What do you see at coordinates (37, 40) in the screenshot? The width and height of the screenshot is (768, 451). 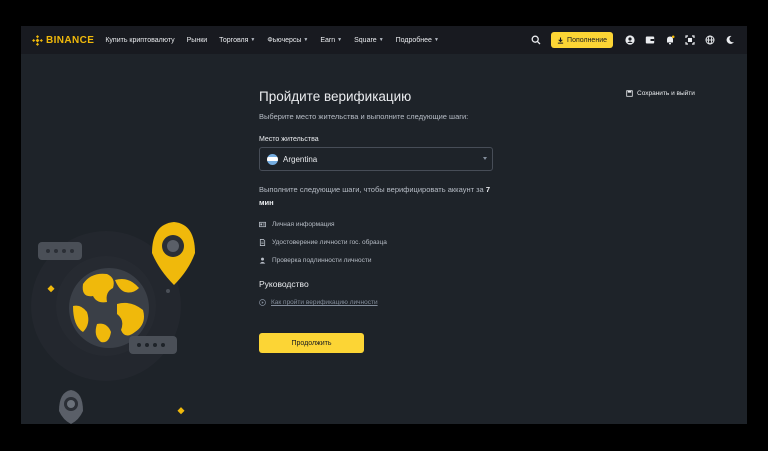 I see `binance-logo-icon` at bounding box center [37, 40].